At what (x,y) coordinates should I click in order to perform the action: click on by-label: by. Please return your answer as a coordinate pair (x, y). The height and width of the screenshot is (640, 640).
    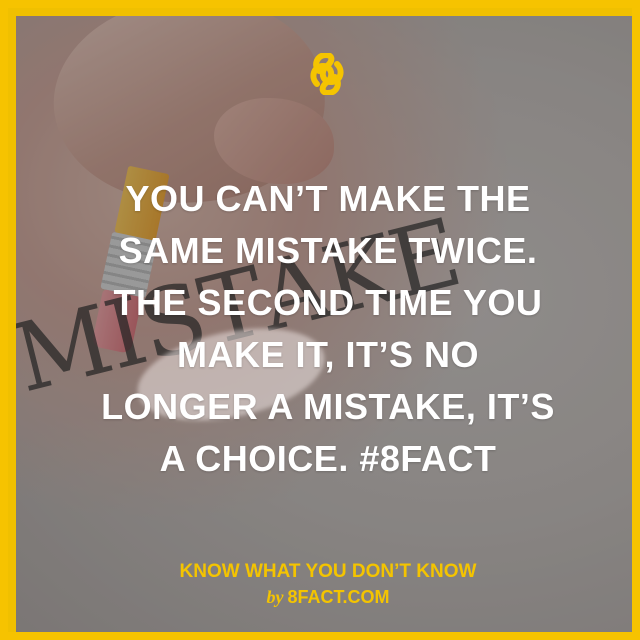
    Looking at the image, I should click on (275, 597).